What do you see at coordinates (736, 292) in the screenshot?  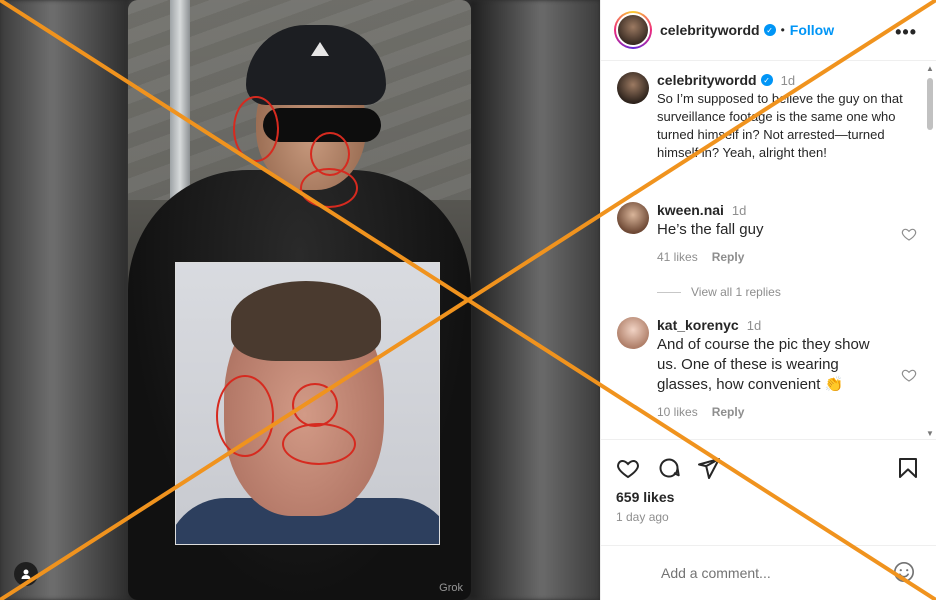 I see `view-replies-label: View all 1 replies` at bounding box center [736, 292].